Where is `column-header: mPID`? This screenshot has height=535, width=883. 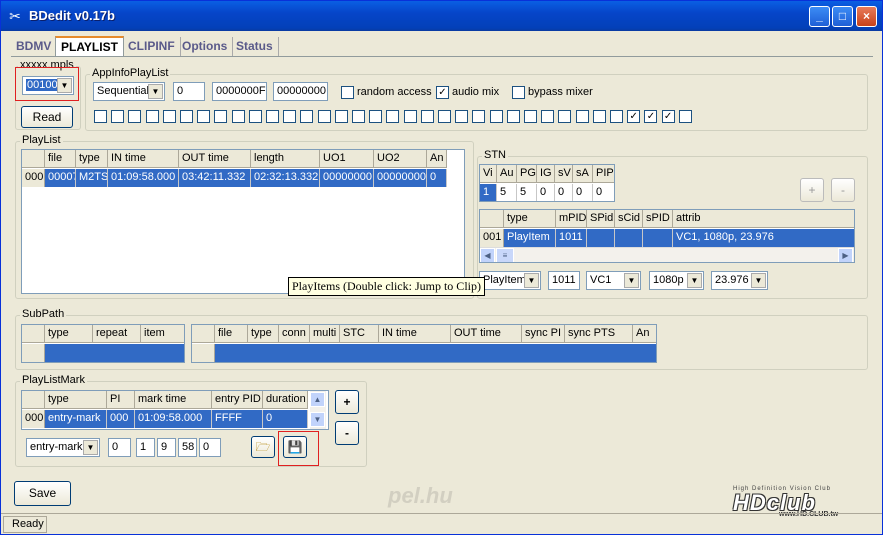 column-header: mPID is located at coordinates (571, 219).